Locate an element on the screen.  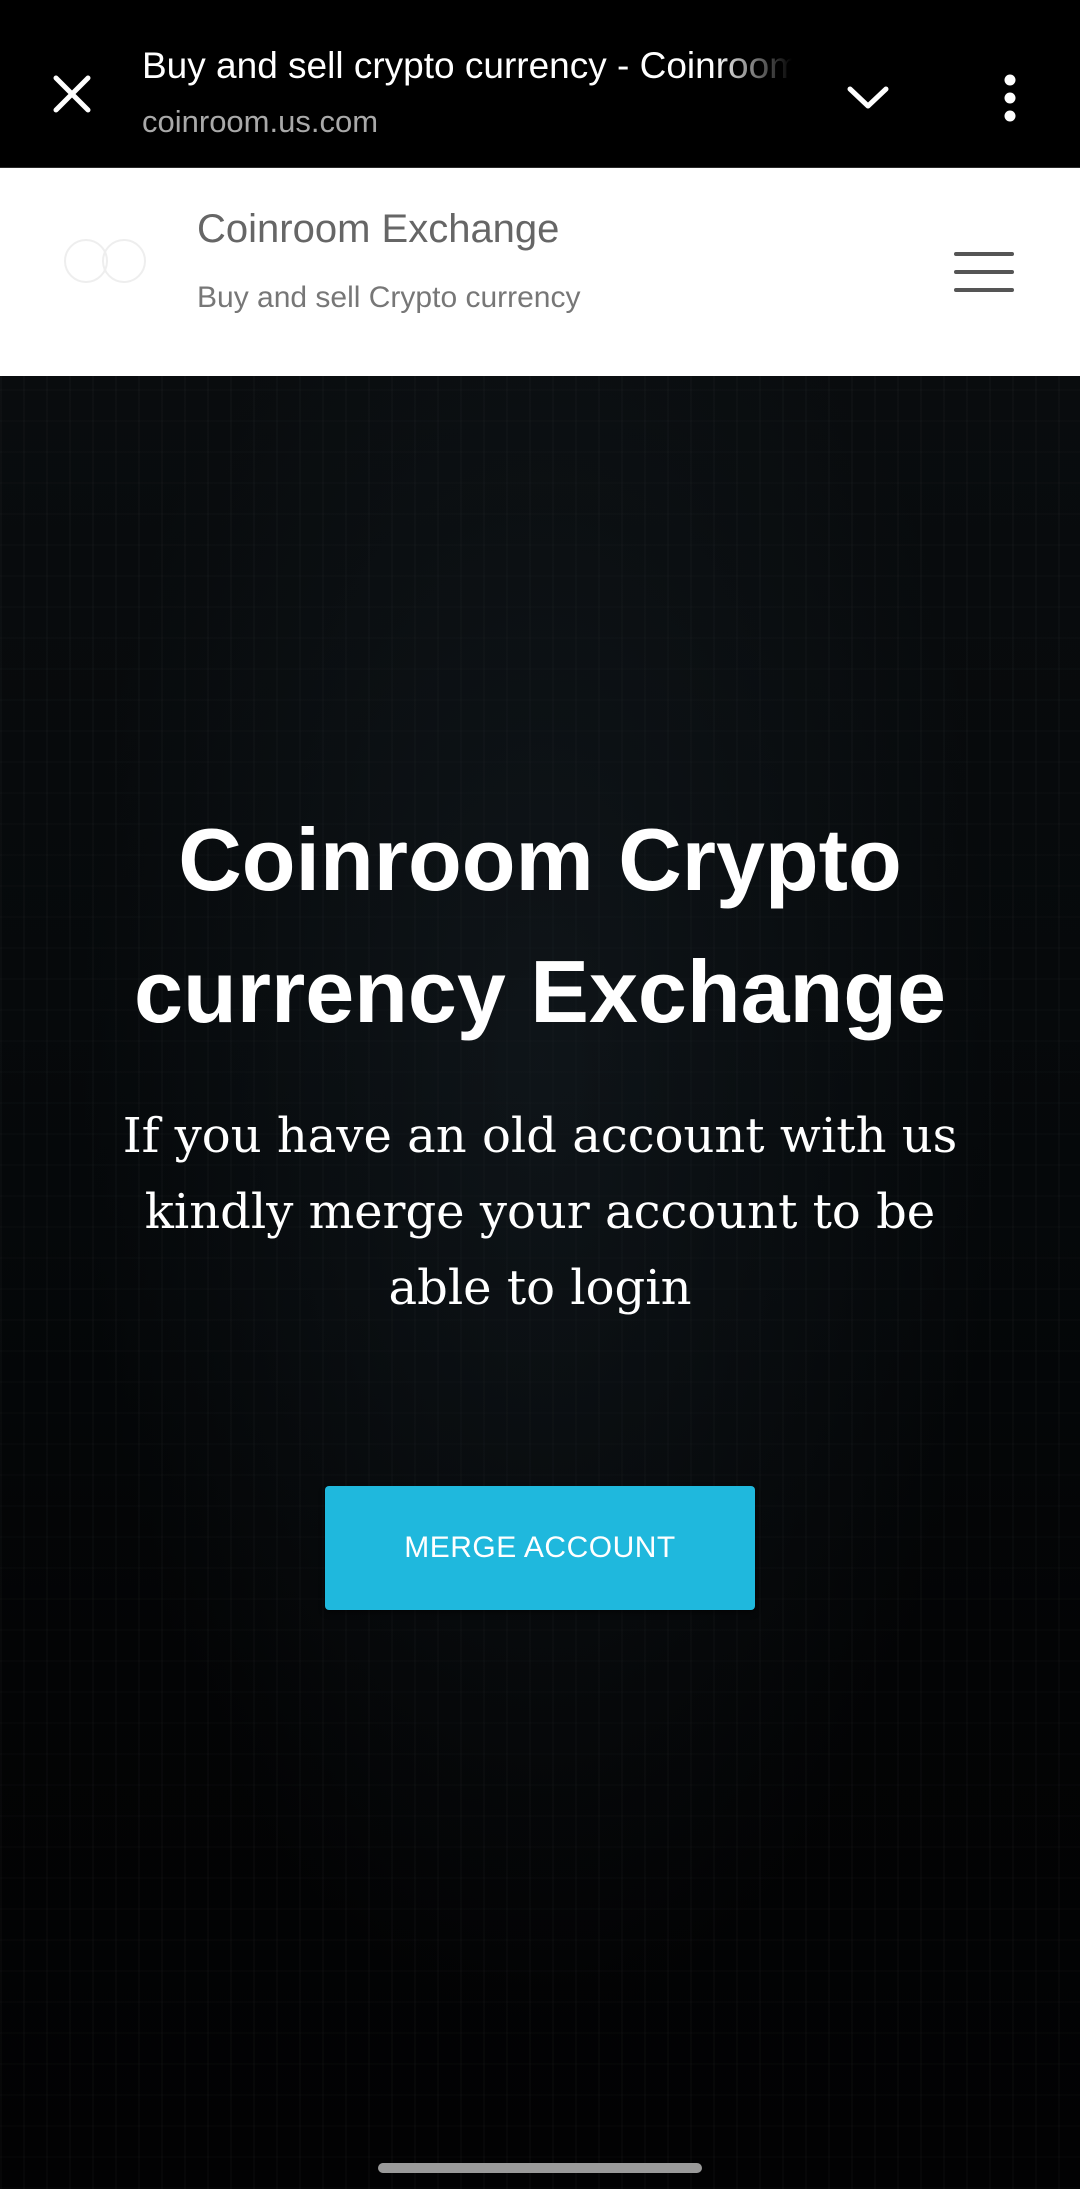
more-options-button is located at coordinates (1010, 98).